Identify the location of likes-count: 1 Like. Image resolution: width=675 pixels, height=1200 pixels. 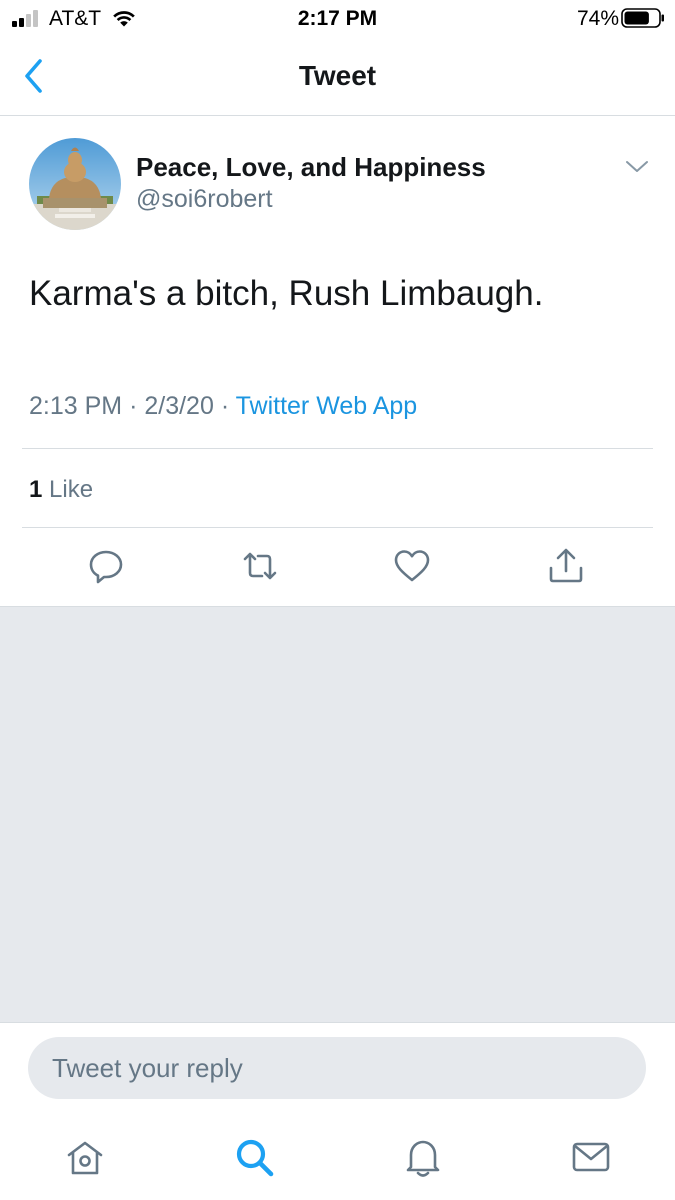
(61, 490).